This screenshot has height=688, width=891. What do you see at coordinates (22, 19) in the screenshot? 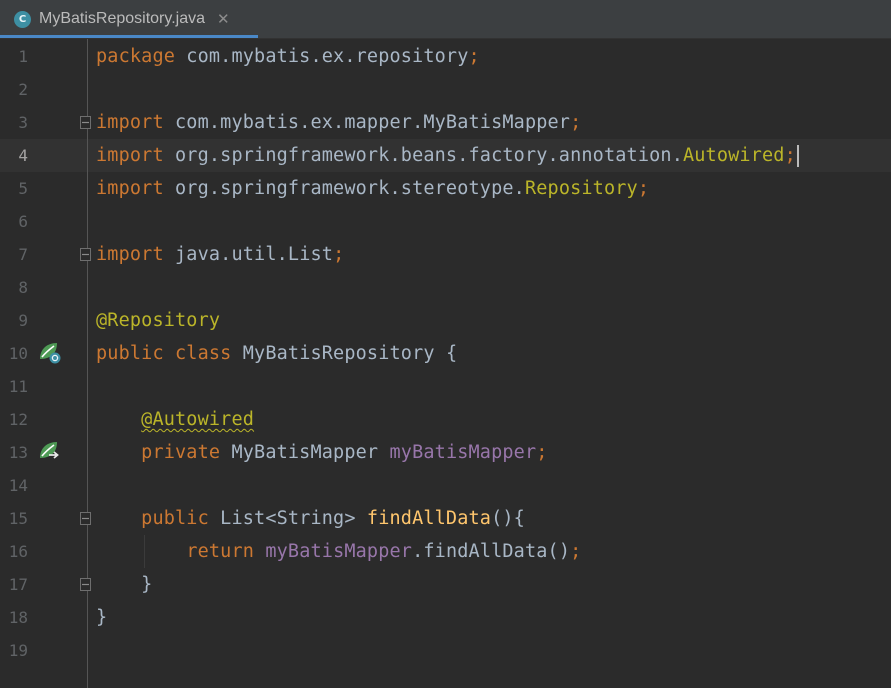
I see `java-class-icon: C` at bounding box center [22, 19].